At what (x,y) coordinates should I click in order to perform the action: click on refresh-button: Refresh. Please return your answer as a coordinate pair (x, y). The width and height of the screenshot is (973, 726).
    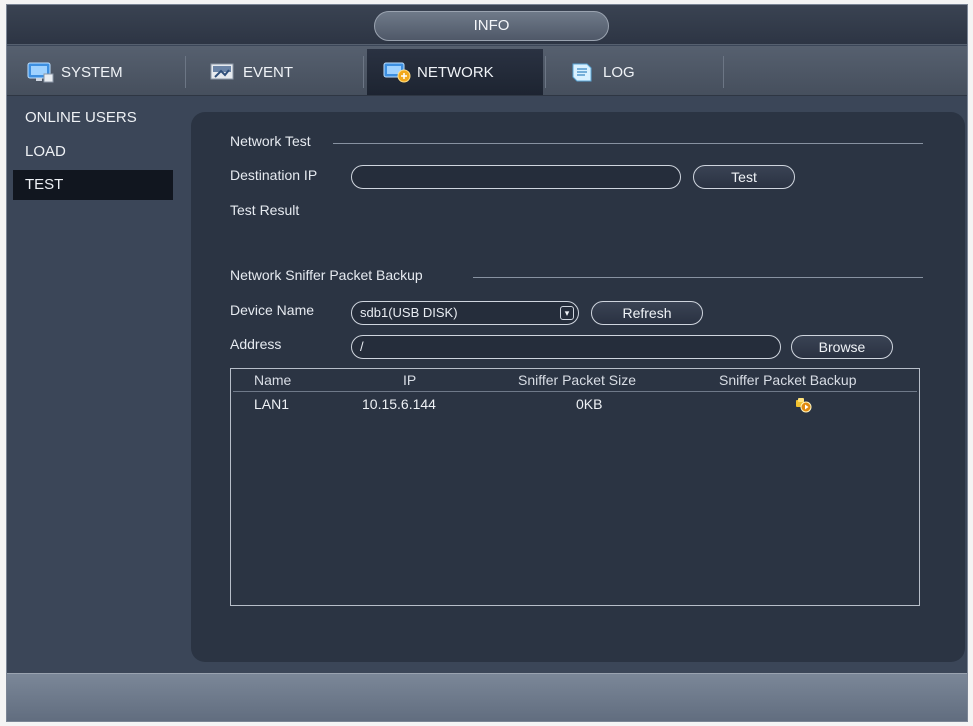
    Looking at the image, I should click on (647, 313).